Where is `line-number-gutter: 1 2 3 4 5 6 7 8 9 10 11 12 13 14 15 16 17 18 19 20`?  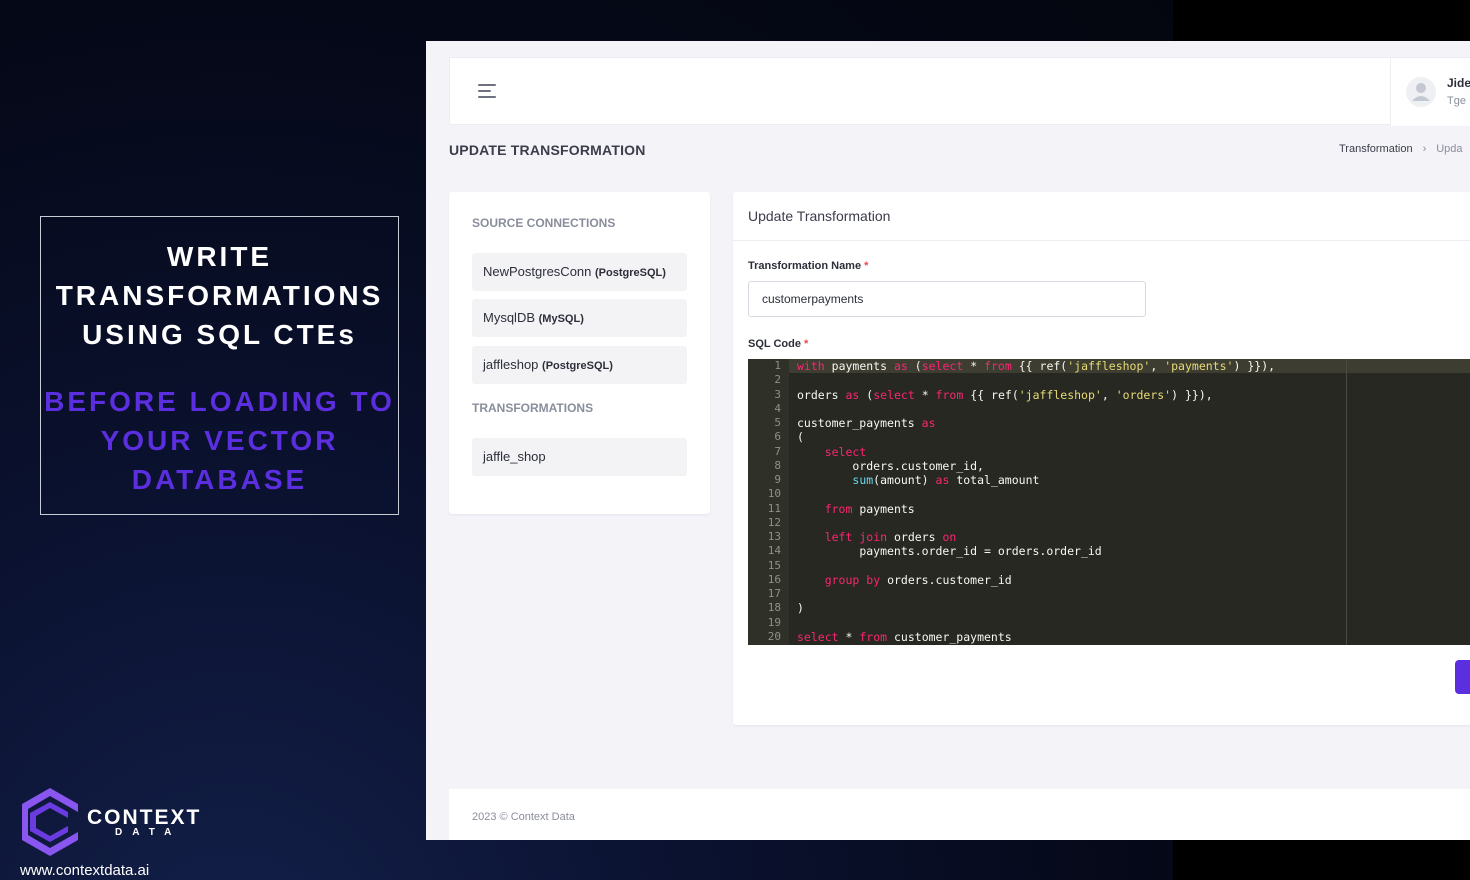
line-number-gutter: 1 2 3 4 5 6 7 8 9 10 11 12 13 14 15 16 17 18 19 20 is located at coordinates (768, 502).